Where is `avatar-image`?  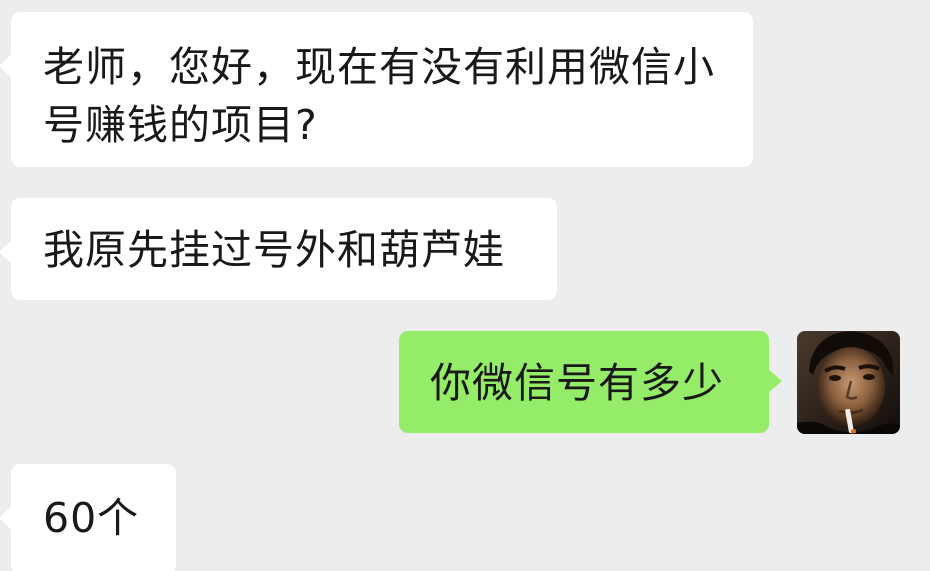
avatar-image is located at coordinates (848, 382).